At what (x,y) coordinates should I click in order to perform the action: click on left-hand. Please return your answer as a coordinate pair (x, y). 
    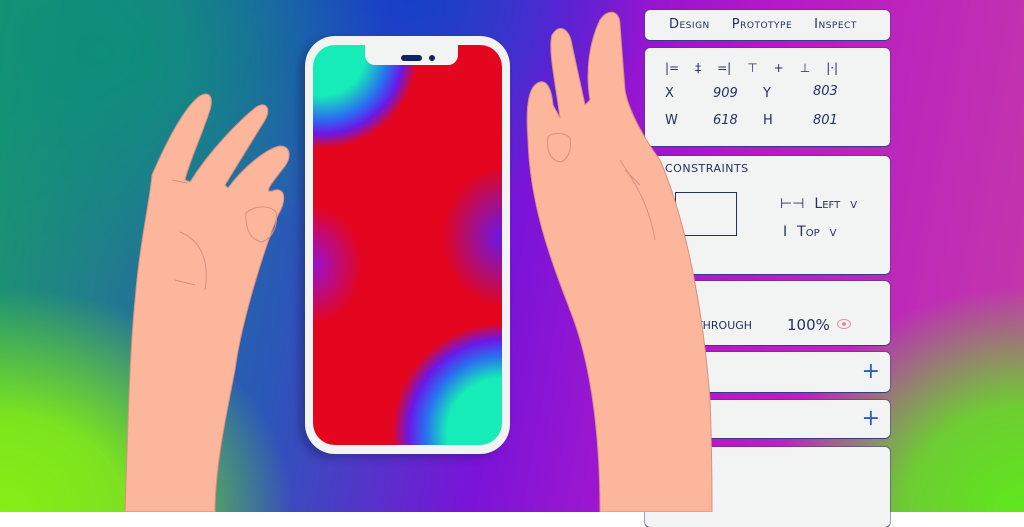
    Looking at the image, I should click on (207, 302).